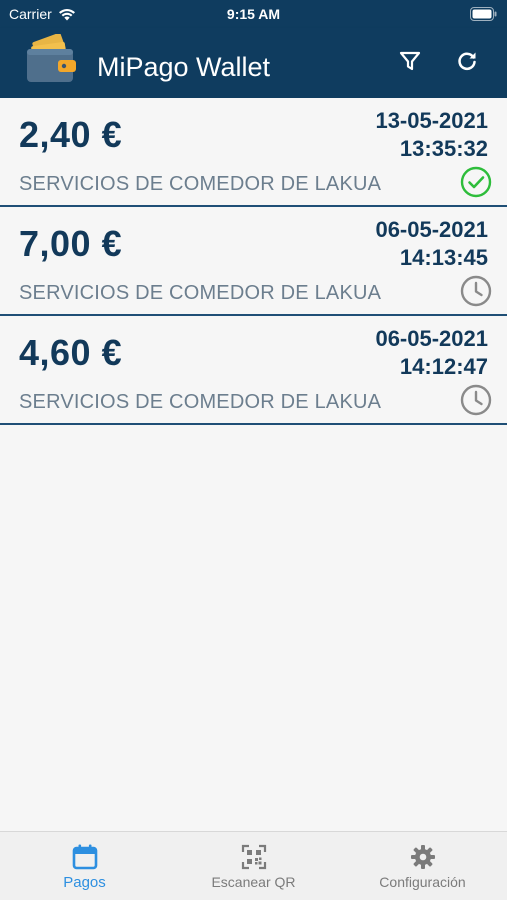 This screenshot has width=507, height=900. I want to click on filter-button, so click(410, 61).